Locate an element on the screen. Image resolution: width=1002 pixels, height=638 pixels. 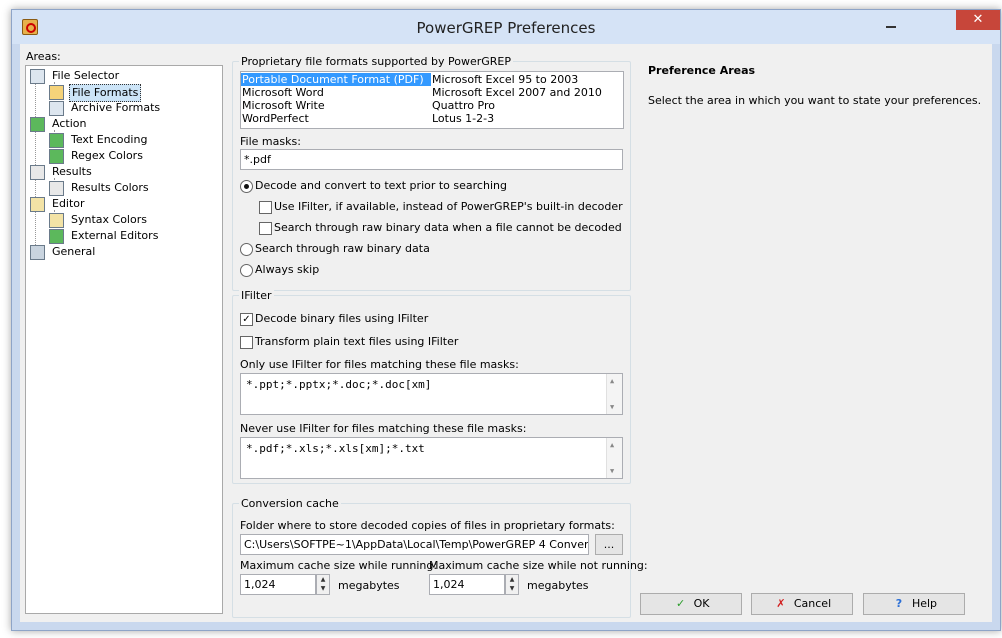
transform-plain-checkbox is located at coordinates (246, 342).